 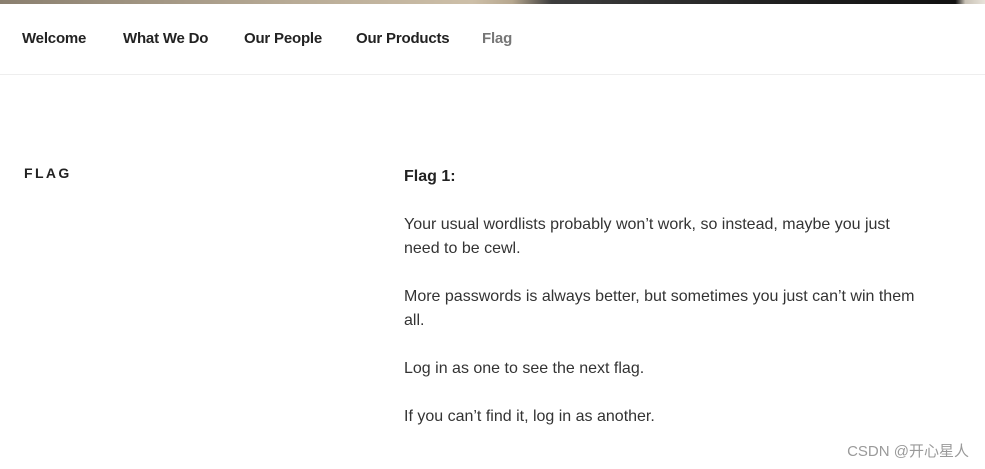 I want to click on content-paragraph: If you can’t find it, log in as another., so click(x=529, y=416).